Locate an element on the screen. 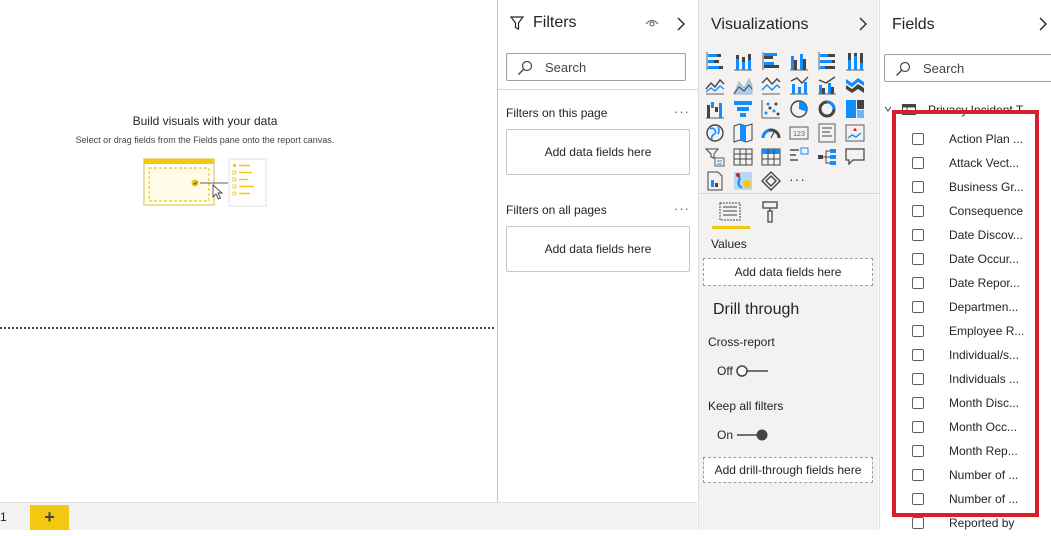 This screenshot has width=1051, height=536. r-script-visual-icon is located at coordinates (799, 157).